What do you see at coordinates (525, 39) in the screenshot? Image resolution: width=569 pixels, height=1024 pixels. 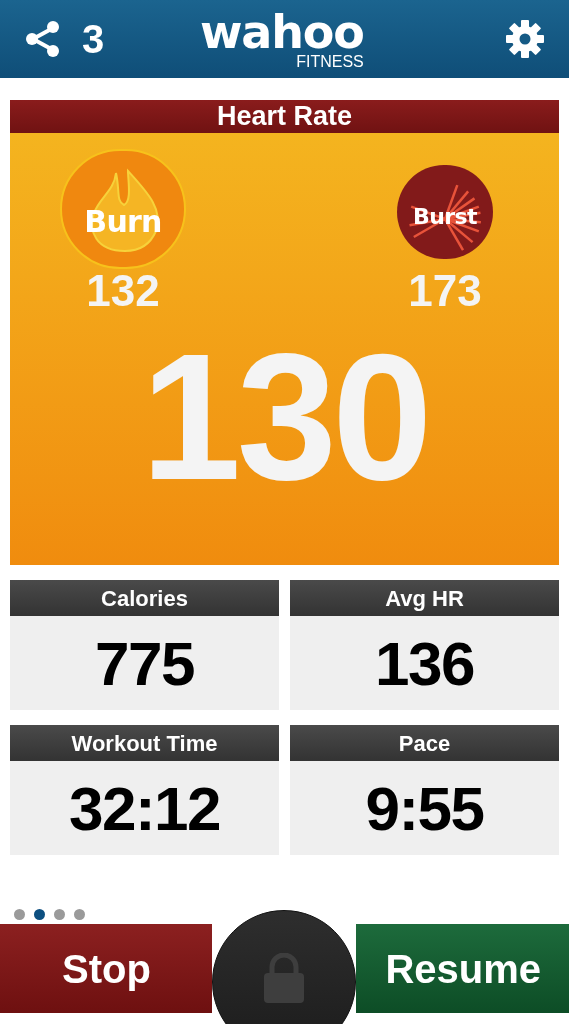 I see `settings-icon` at bounding box center [525, 39].